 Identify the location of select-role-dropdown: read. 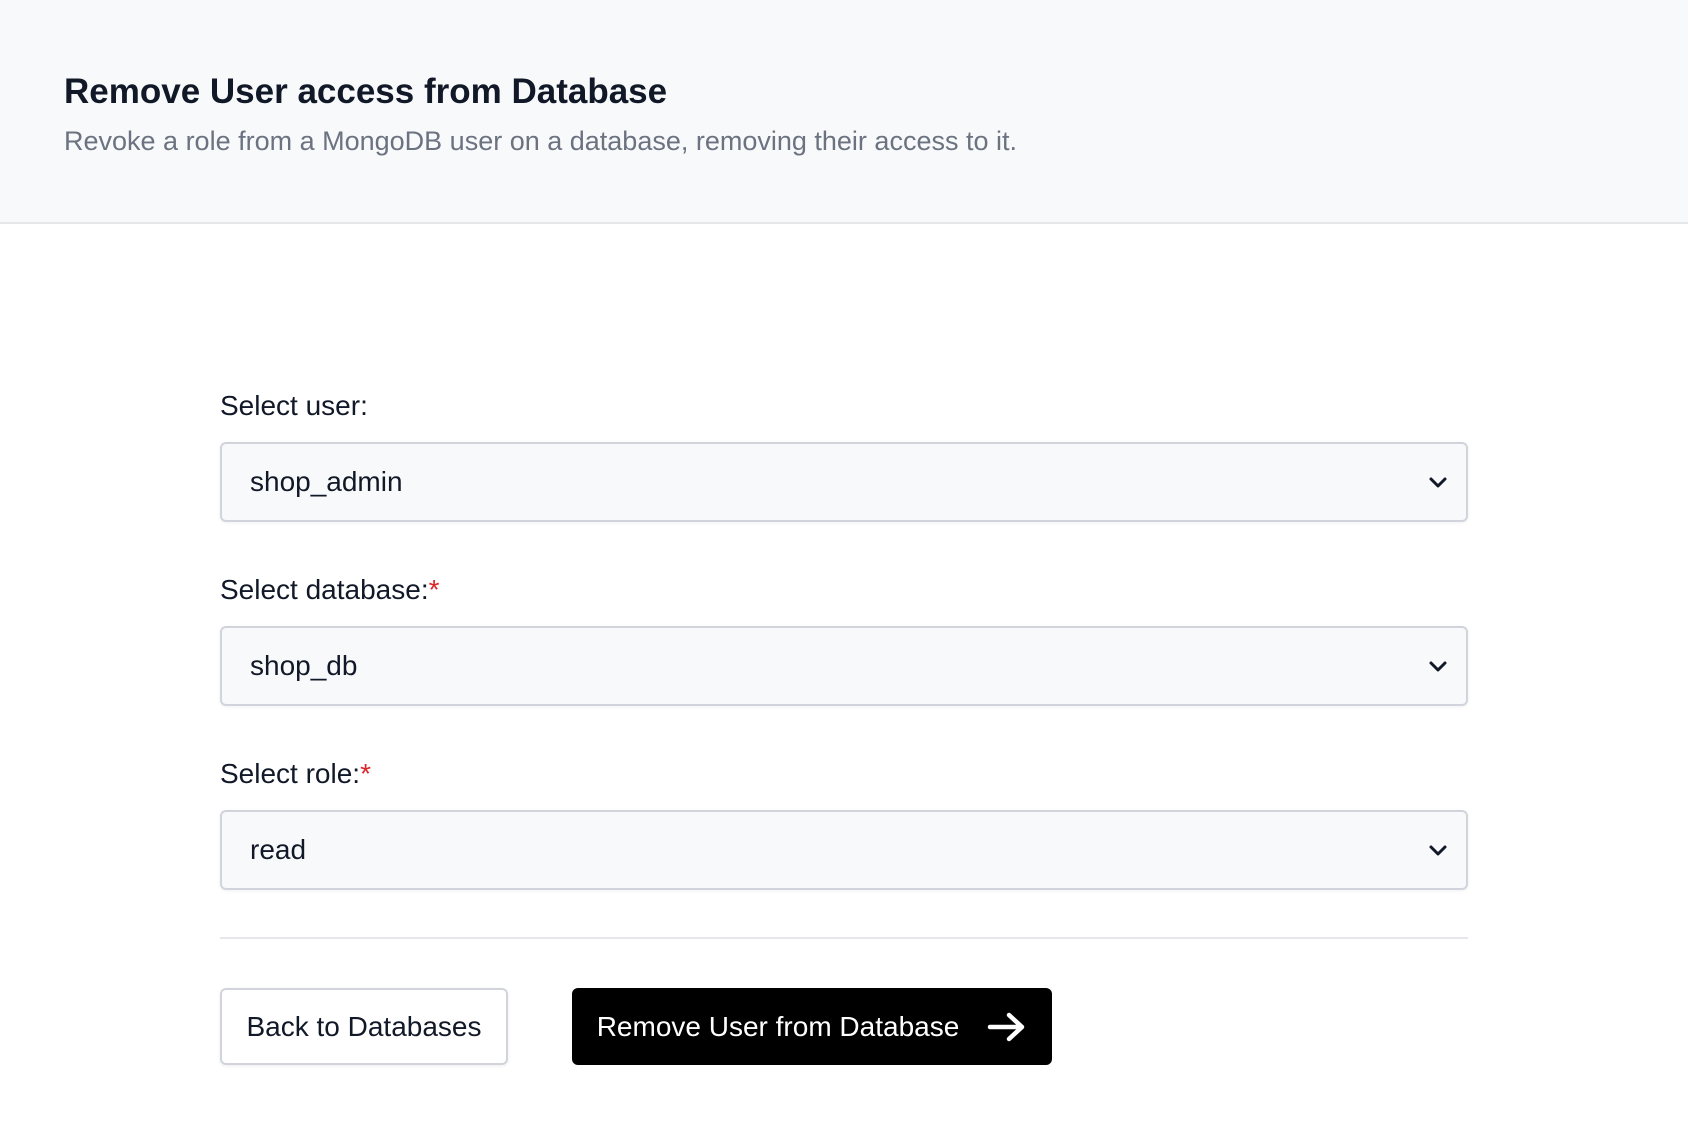
(844, 850).